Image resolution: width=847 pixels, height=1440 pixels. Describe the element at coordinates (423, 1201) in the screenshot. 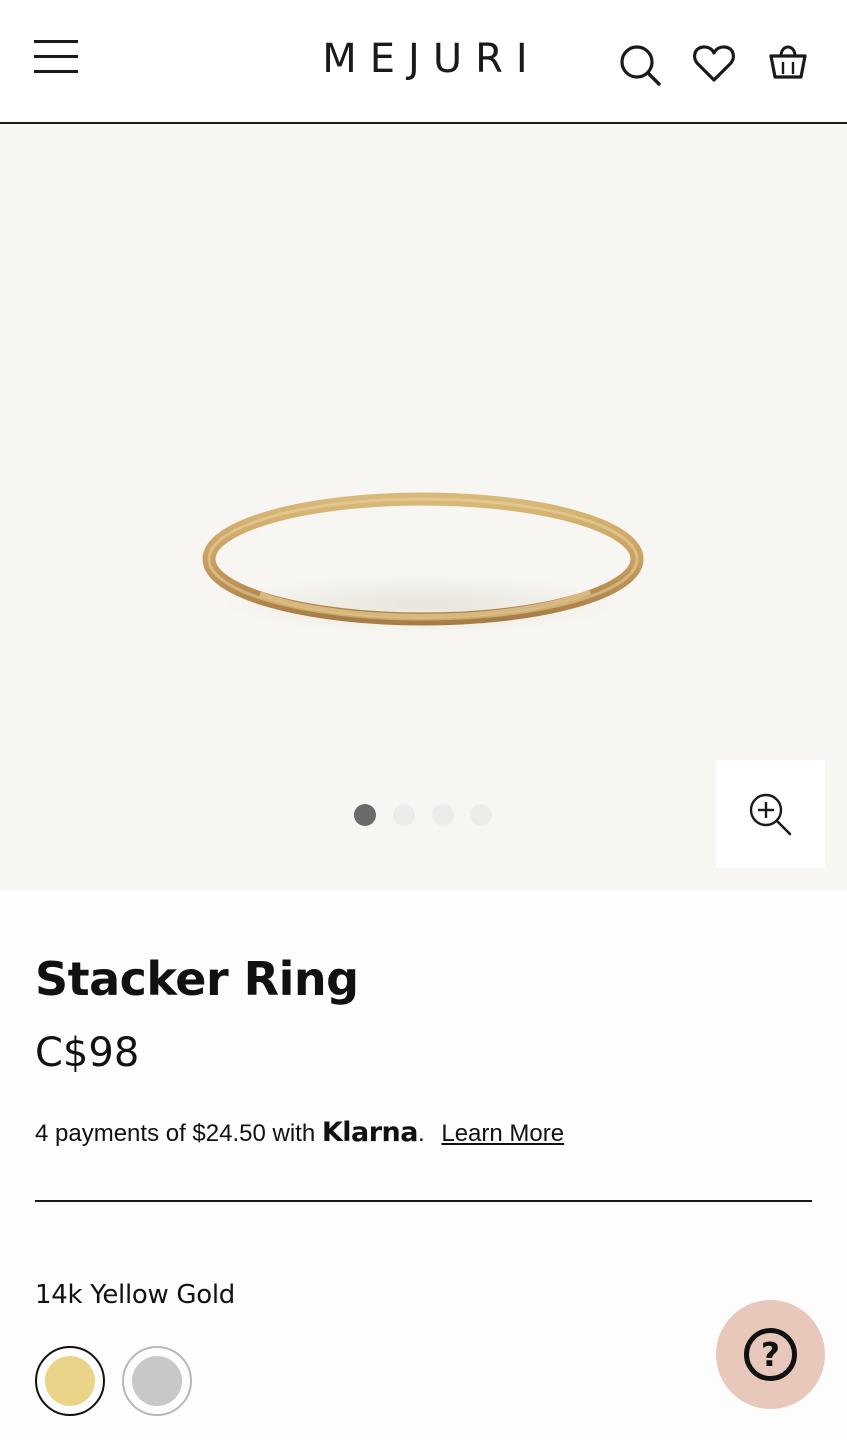

I see `divider` at that location.